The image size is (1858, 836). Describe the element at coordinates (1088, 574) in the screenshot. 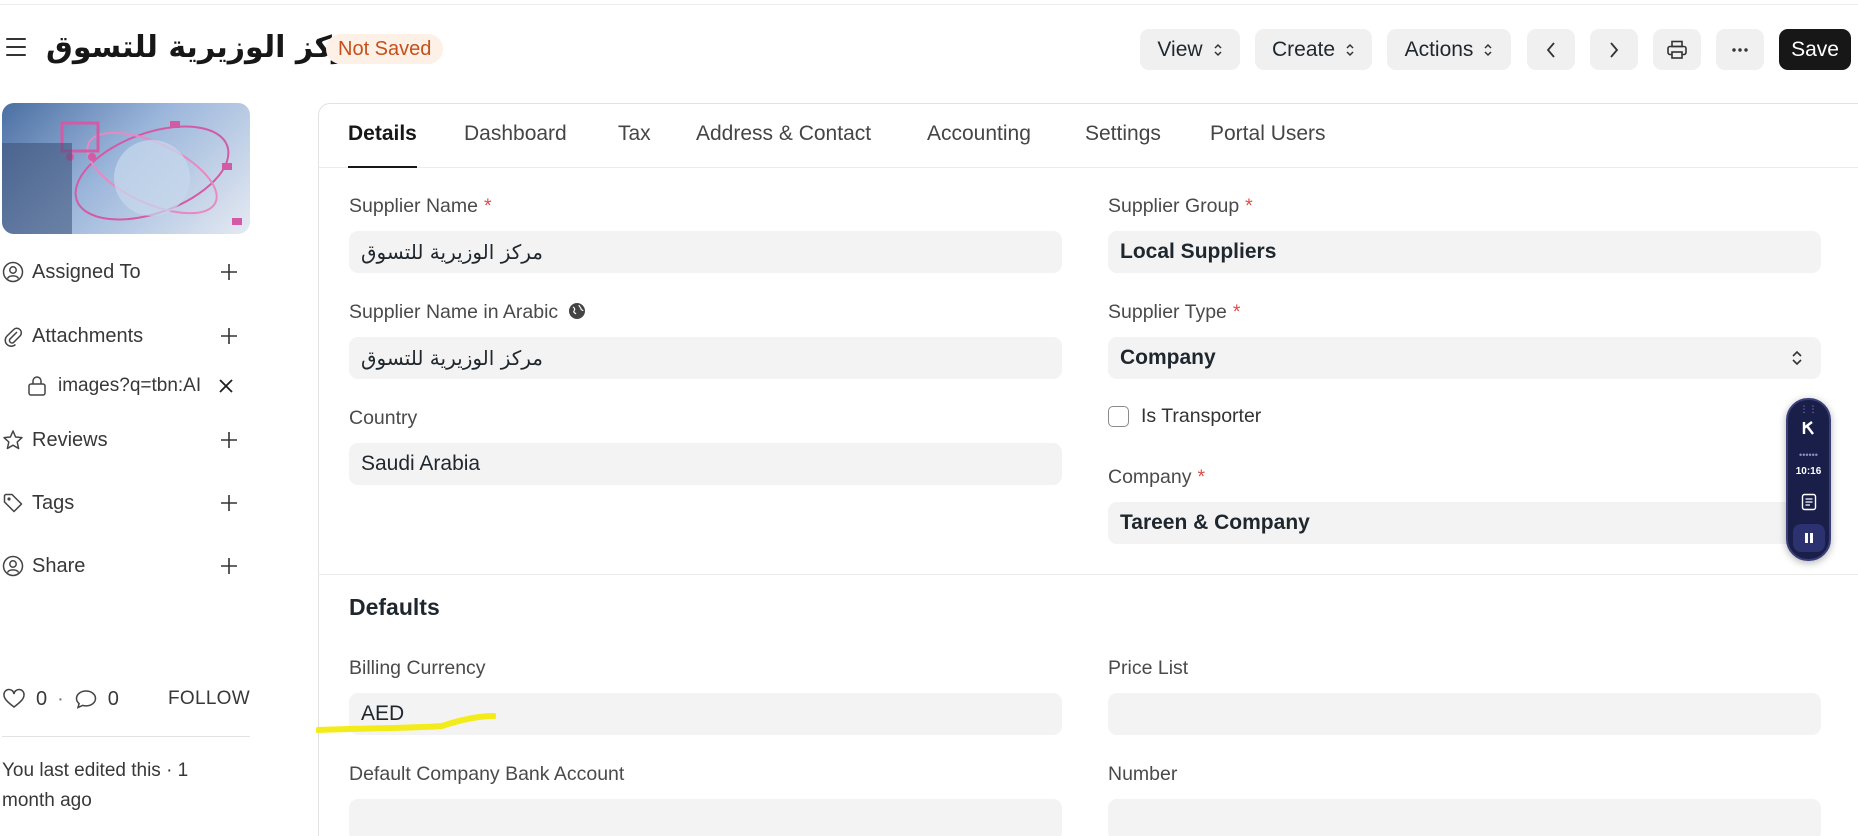

I see `section-divider` at that location.